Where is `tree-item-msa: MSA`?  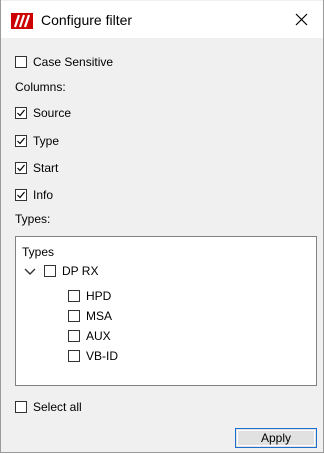
tree-item-msa: MSA is located at coordinates (90, 316).